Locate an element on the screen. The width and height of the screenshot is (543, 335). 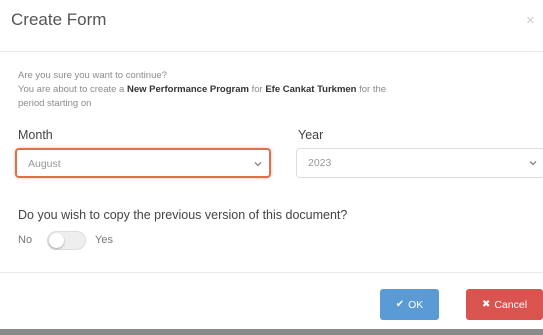
year-label: Year is located at coordinates (311, 135).